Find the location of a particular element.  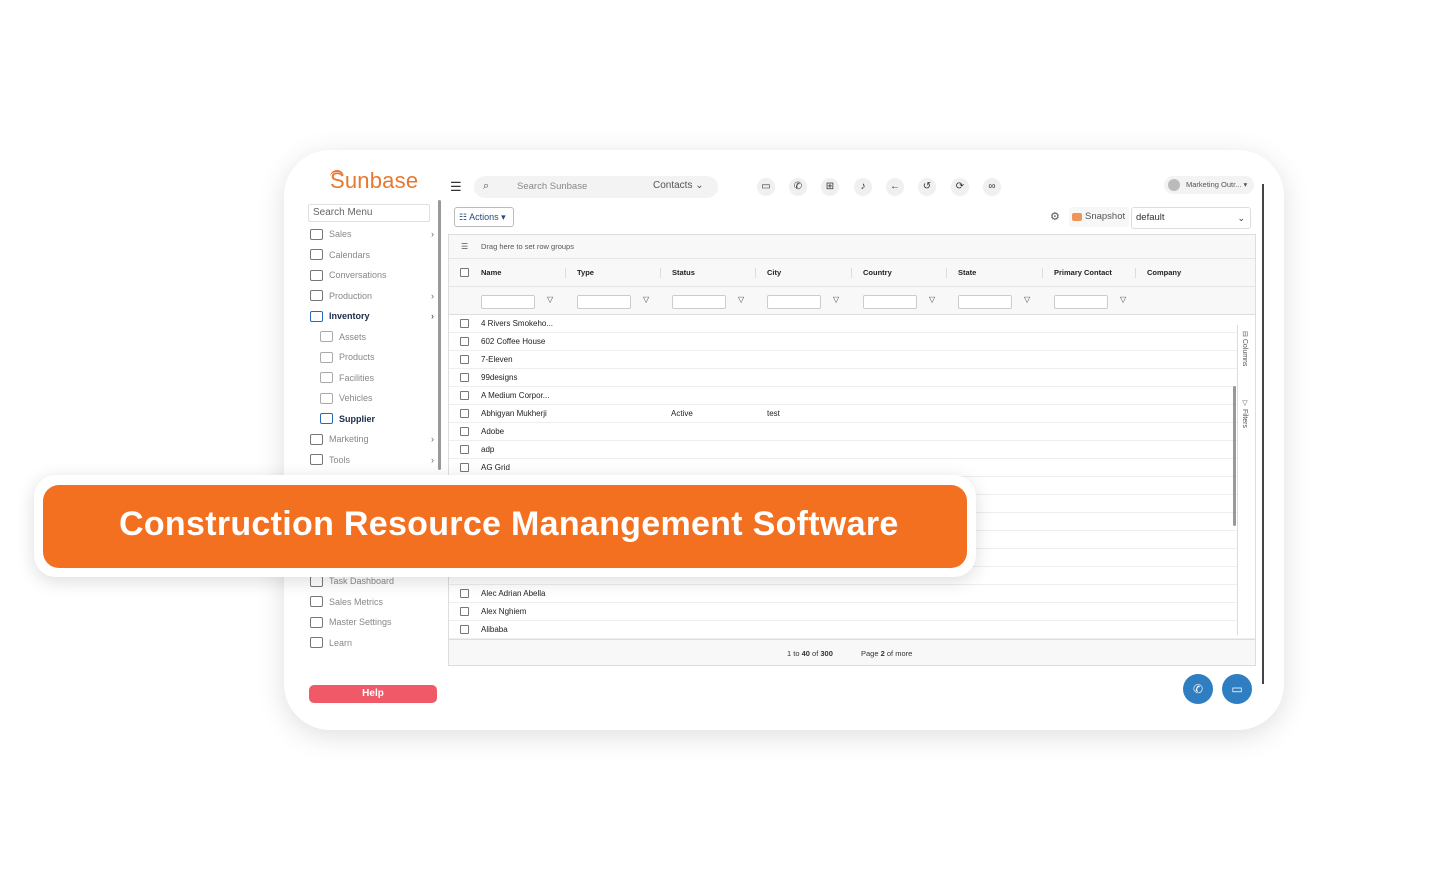

table-row: Adobe is located at coordinates (852, 432).